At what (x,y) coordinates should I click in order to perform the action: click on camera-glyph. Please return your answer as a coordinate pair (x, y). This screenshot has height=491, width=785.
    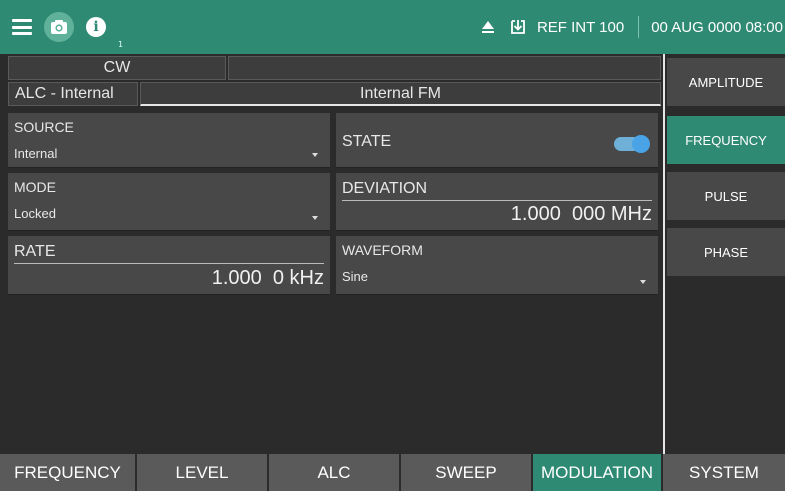
    Looking at the image, I should click on (59, 27).